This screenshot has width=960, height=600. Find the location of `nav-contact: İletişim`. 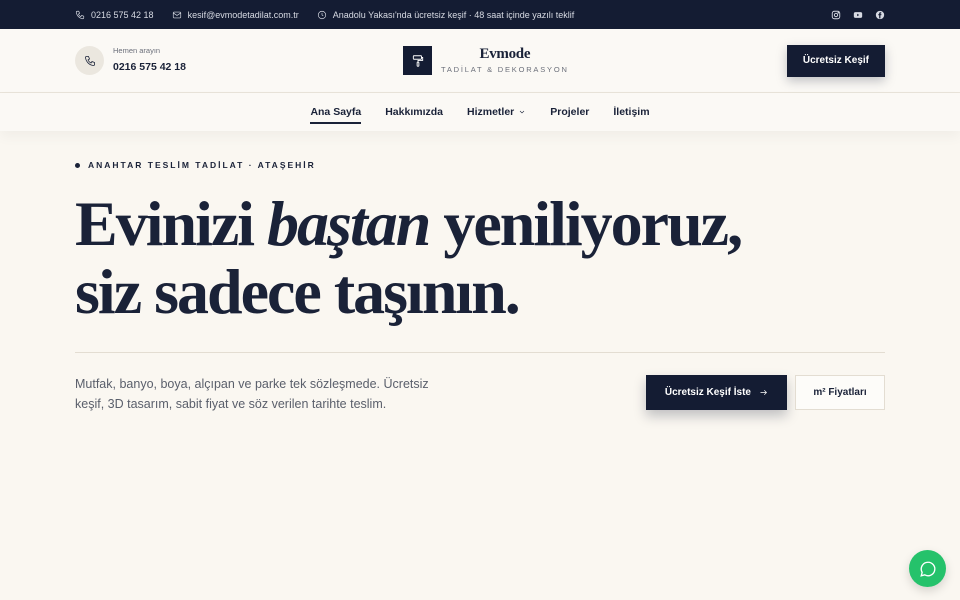

nav-contact: İletişim is located at coordinates (631, 112).